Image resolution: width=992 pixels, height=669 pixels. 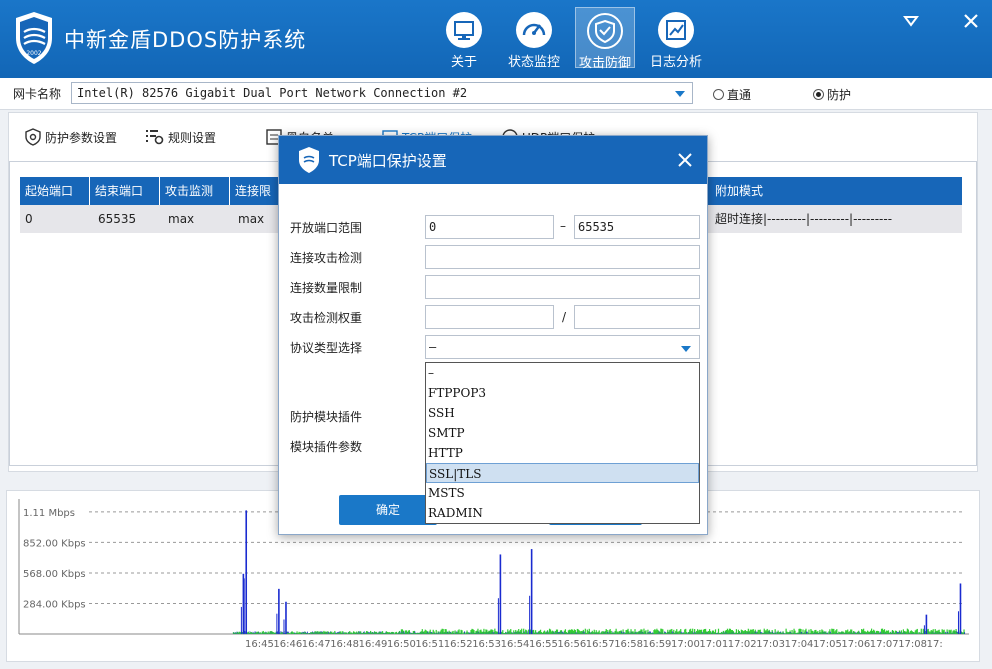 What do you see at coordinates (562, 257) in the screenshot?
I see `conn-attack-input` at bounding box center [562, 257].